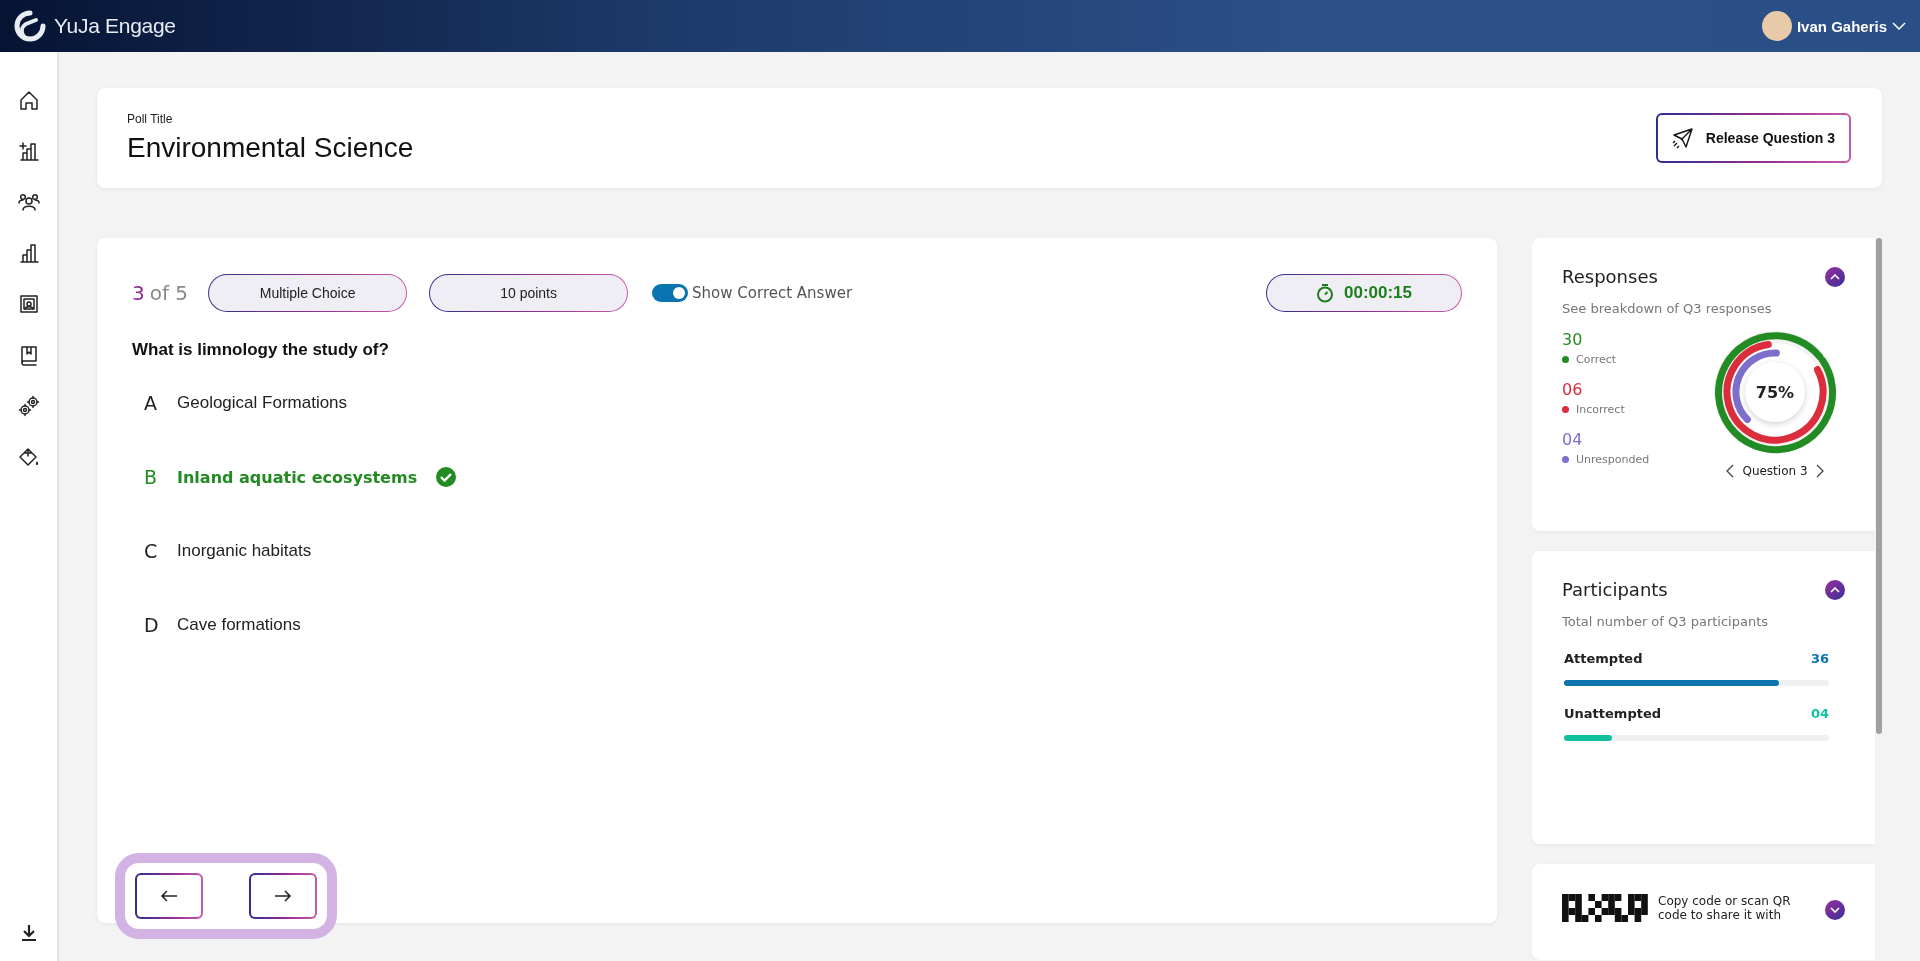 This screenshot has width=1920, height=961. Describe the element at coordinates (1600, 409) in the screenshot. I see `legend-label: Incorrect` at that location.